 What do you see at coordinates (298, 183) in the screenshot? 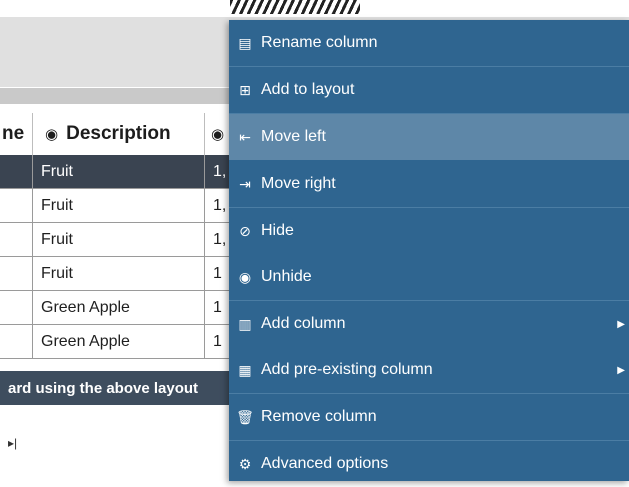
I see `menu-item-label: Move right` at bounding box center [298, 183].